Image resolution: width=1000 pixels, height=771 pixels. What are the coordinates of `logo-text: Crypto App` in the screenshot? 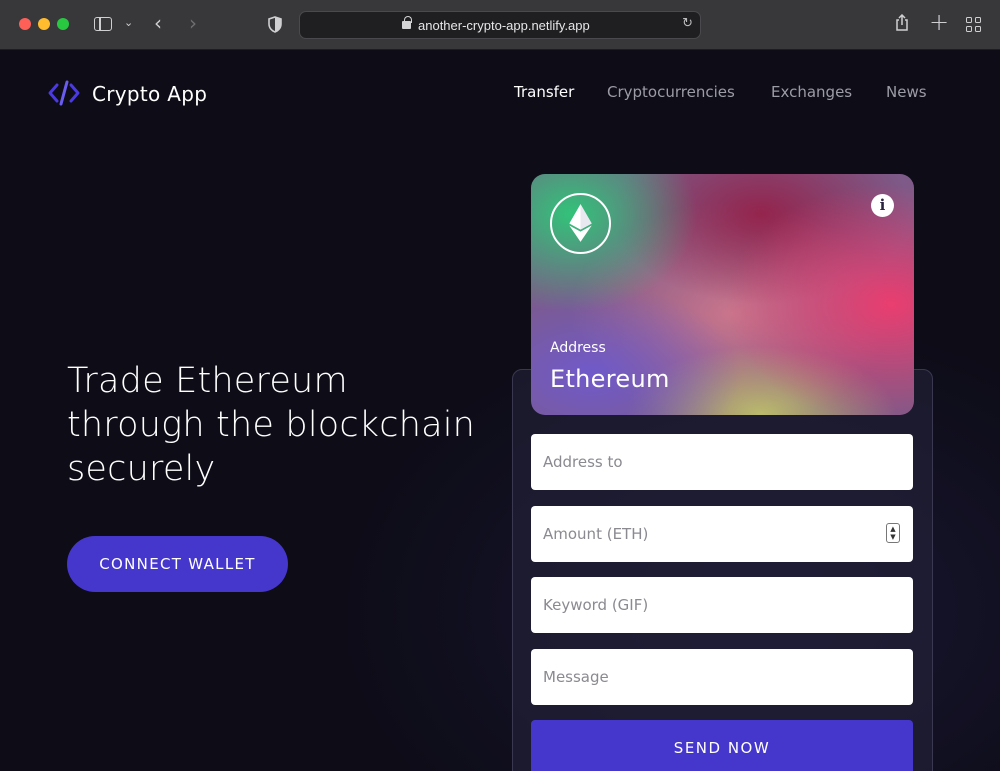 It's located at (149, 94).